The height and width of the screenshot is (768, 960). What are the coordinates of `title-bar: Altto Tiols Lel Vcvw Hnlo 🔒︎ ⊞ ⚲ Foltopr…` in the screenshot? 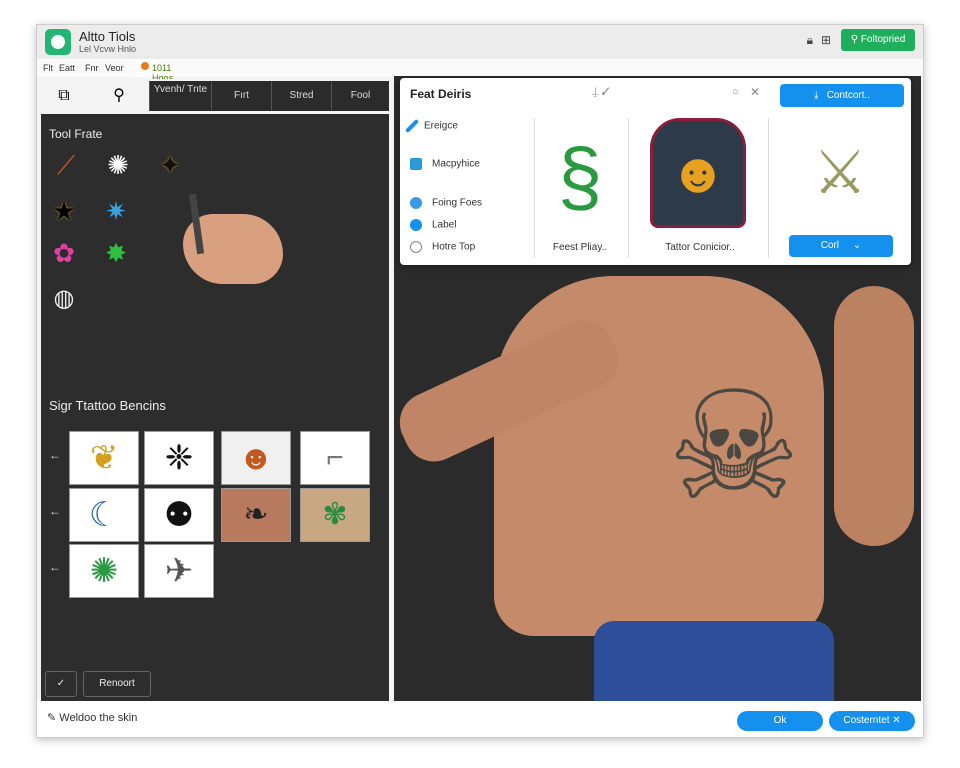 It's located at (480, 42).